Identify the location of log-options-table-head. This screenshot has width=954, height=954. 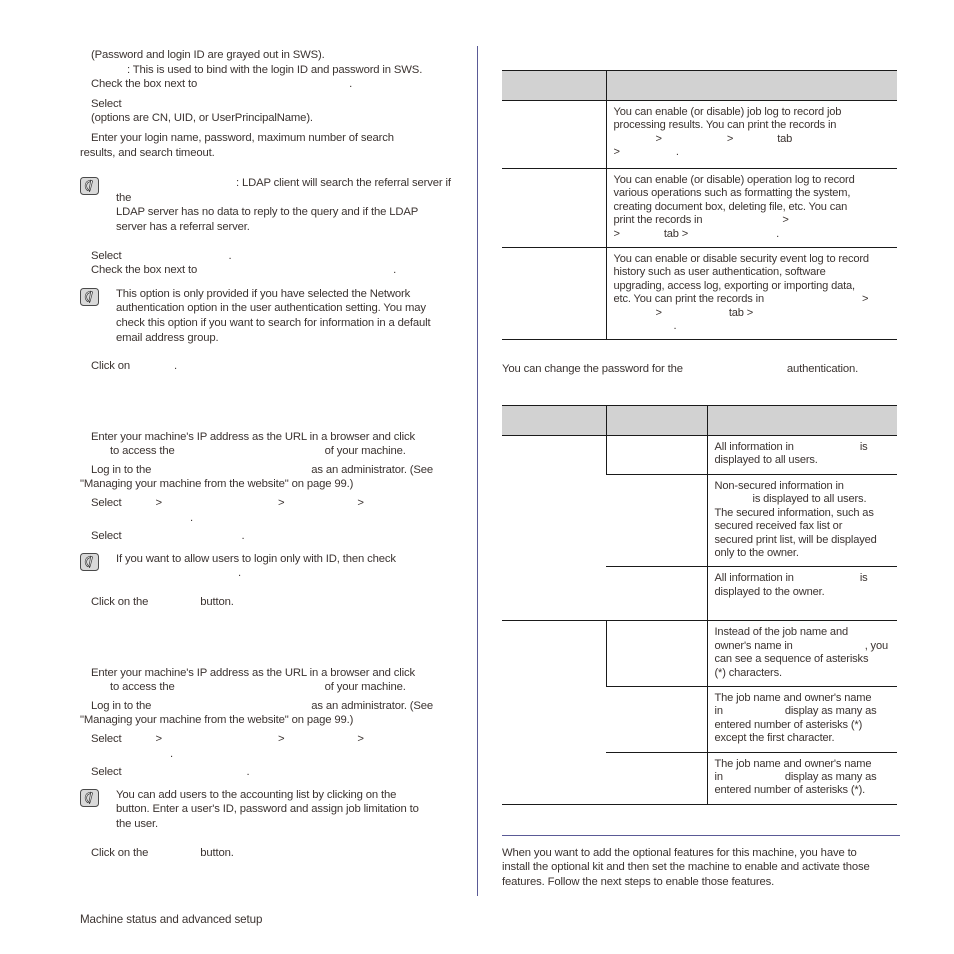
(699, 85).